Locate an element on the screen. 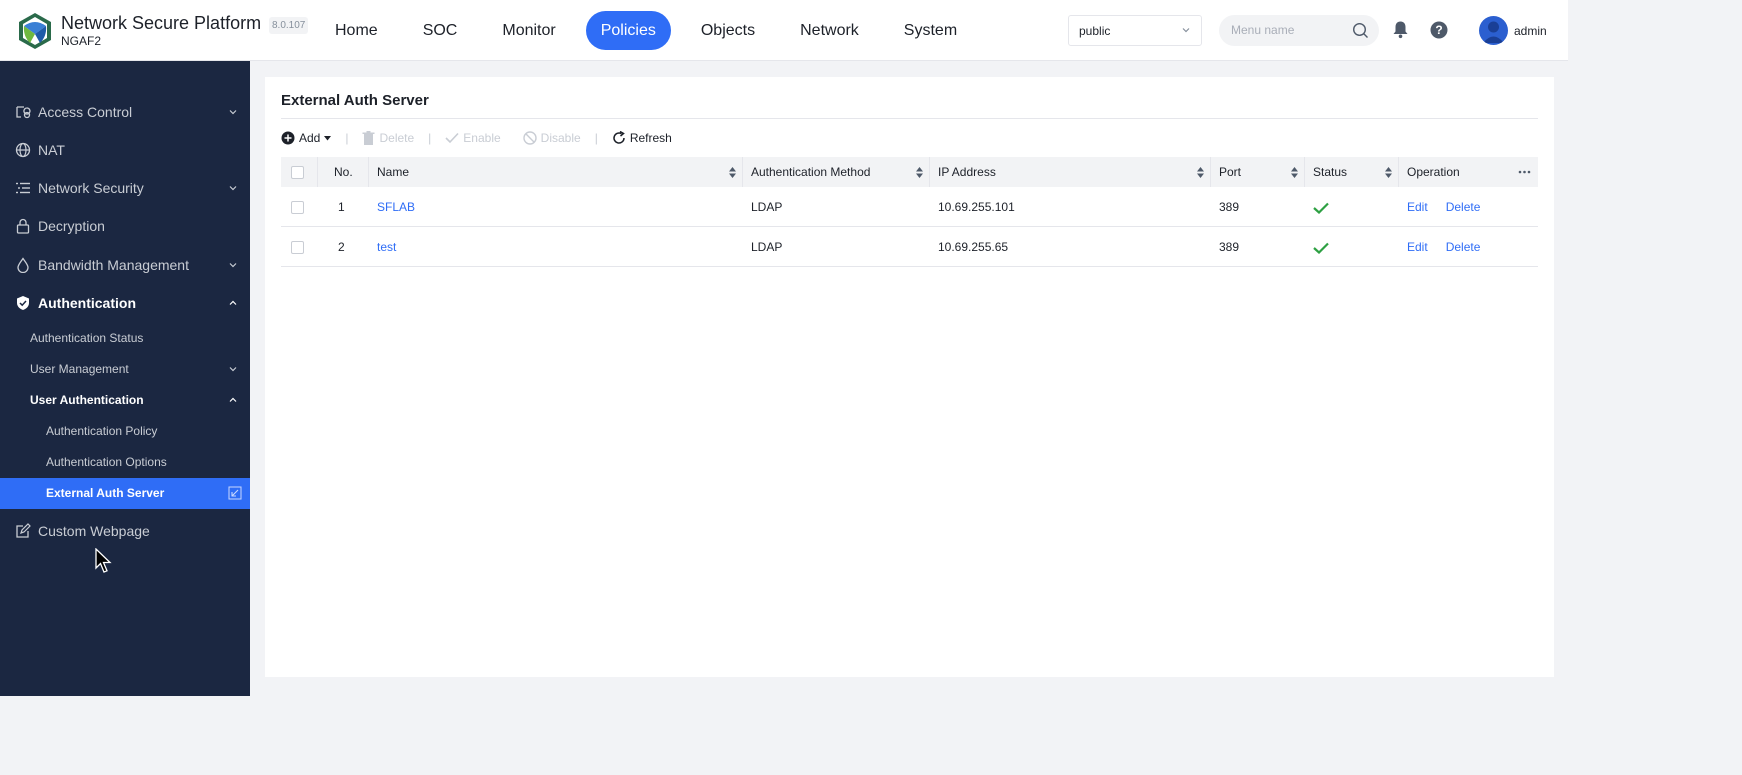 This screenshot has width=1742, height=775. user-avatar-icon is located at coordinates (1493, 32).